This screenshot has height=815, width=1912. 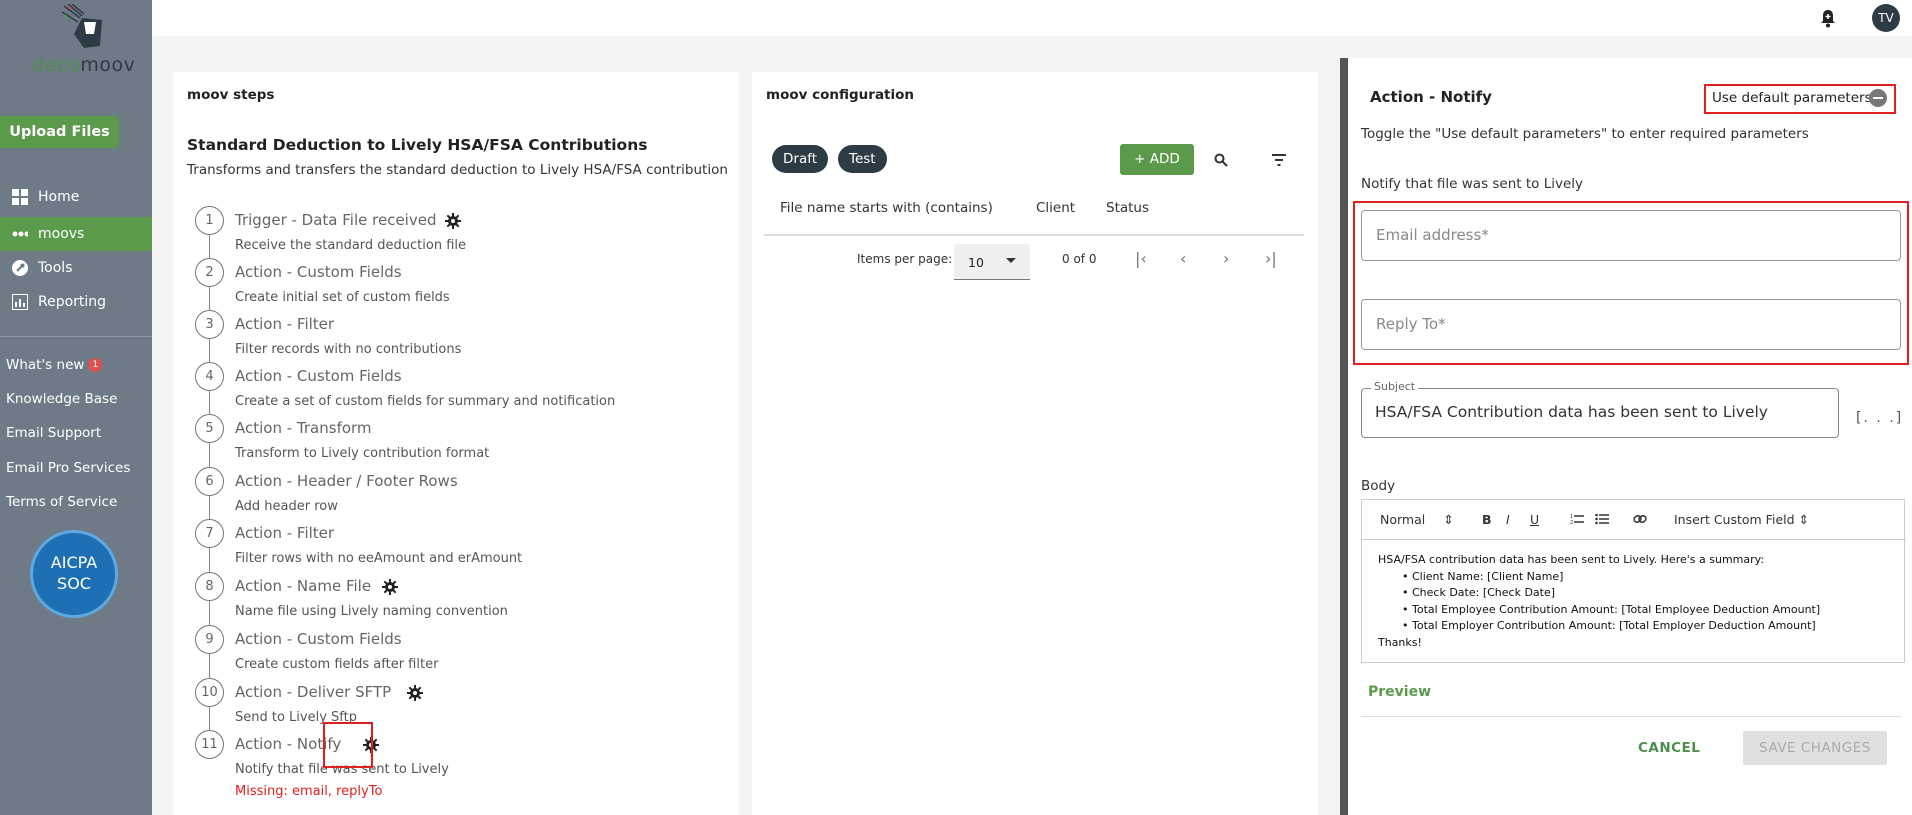 What do you see at coordinates (76, 336) in the screenshot?
I see `sidebar-divider` at bounding box center [76, 336].